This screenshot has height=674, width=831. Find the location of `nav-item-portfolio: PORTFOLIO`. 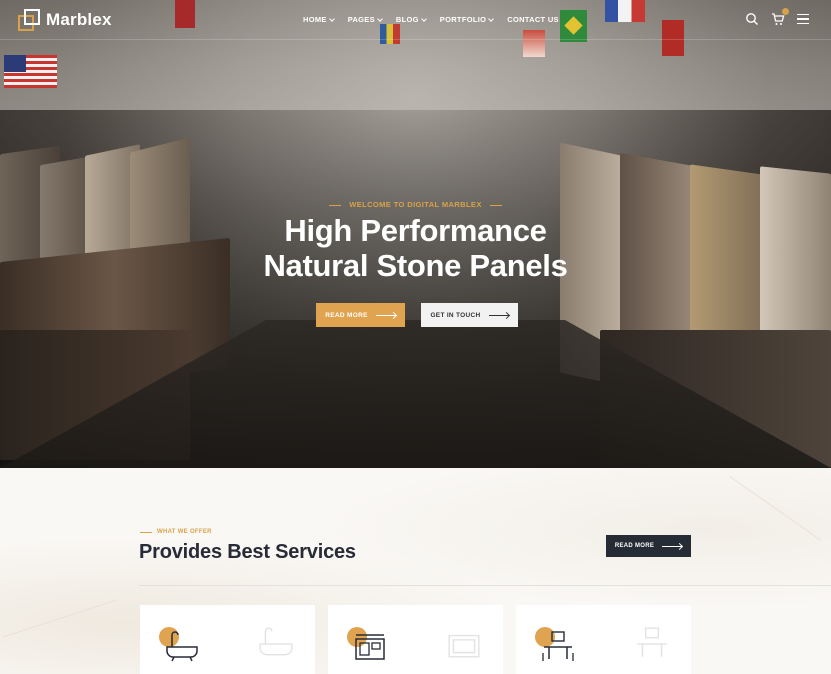

nav-item-portfolio: PORTFOLIO is located at coordinates (467, 19).